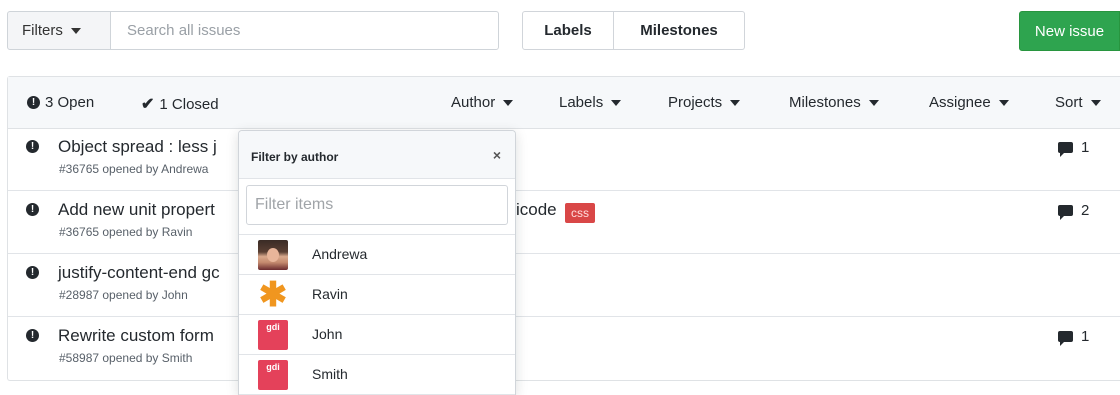 Image resolution: width=1120 pixels, height=395 pixels. I want to click on issue-title-link: justify-content-end gc, so click(139, 273).